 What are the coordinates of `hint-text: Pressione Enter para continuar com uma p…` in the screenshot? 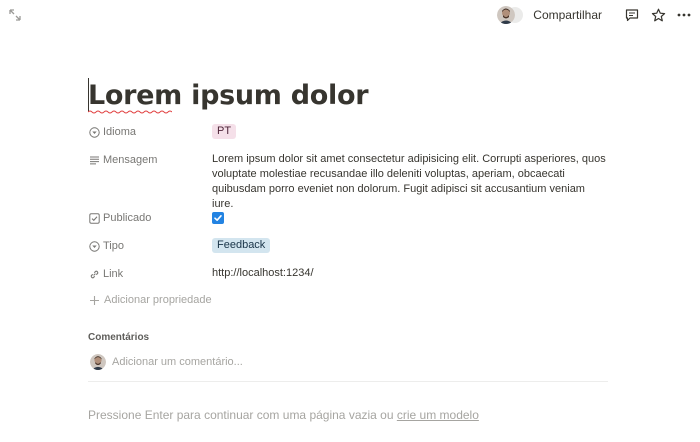 It's located at (242, 415).